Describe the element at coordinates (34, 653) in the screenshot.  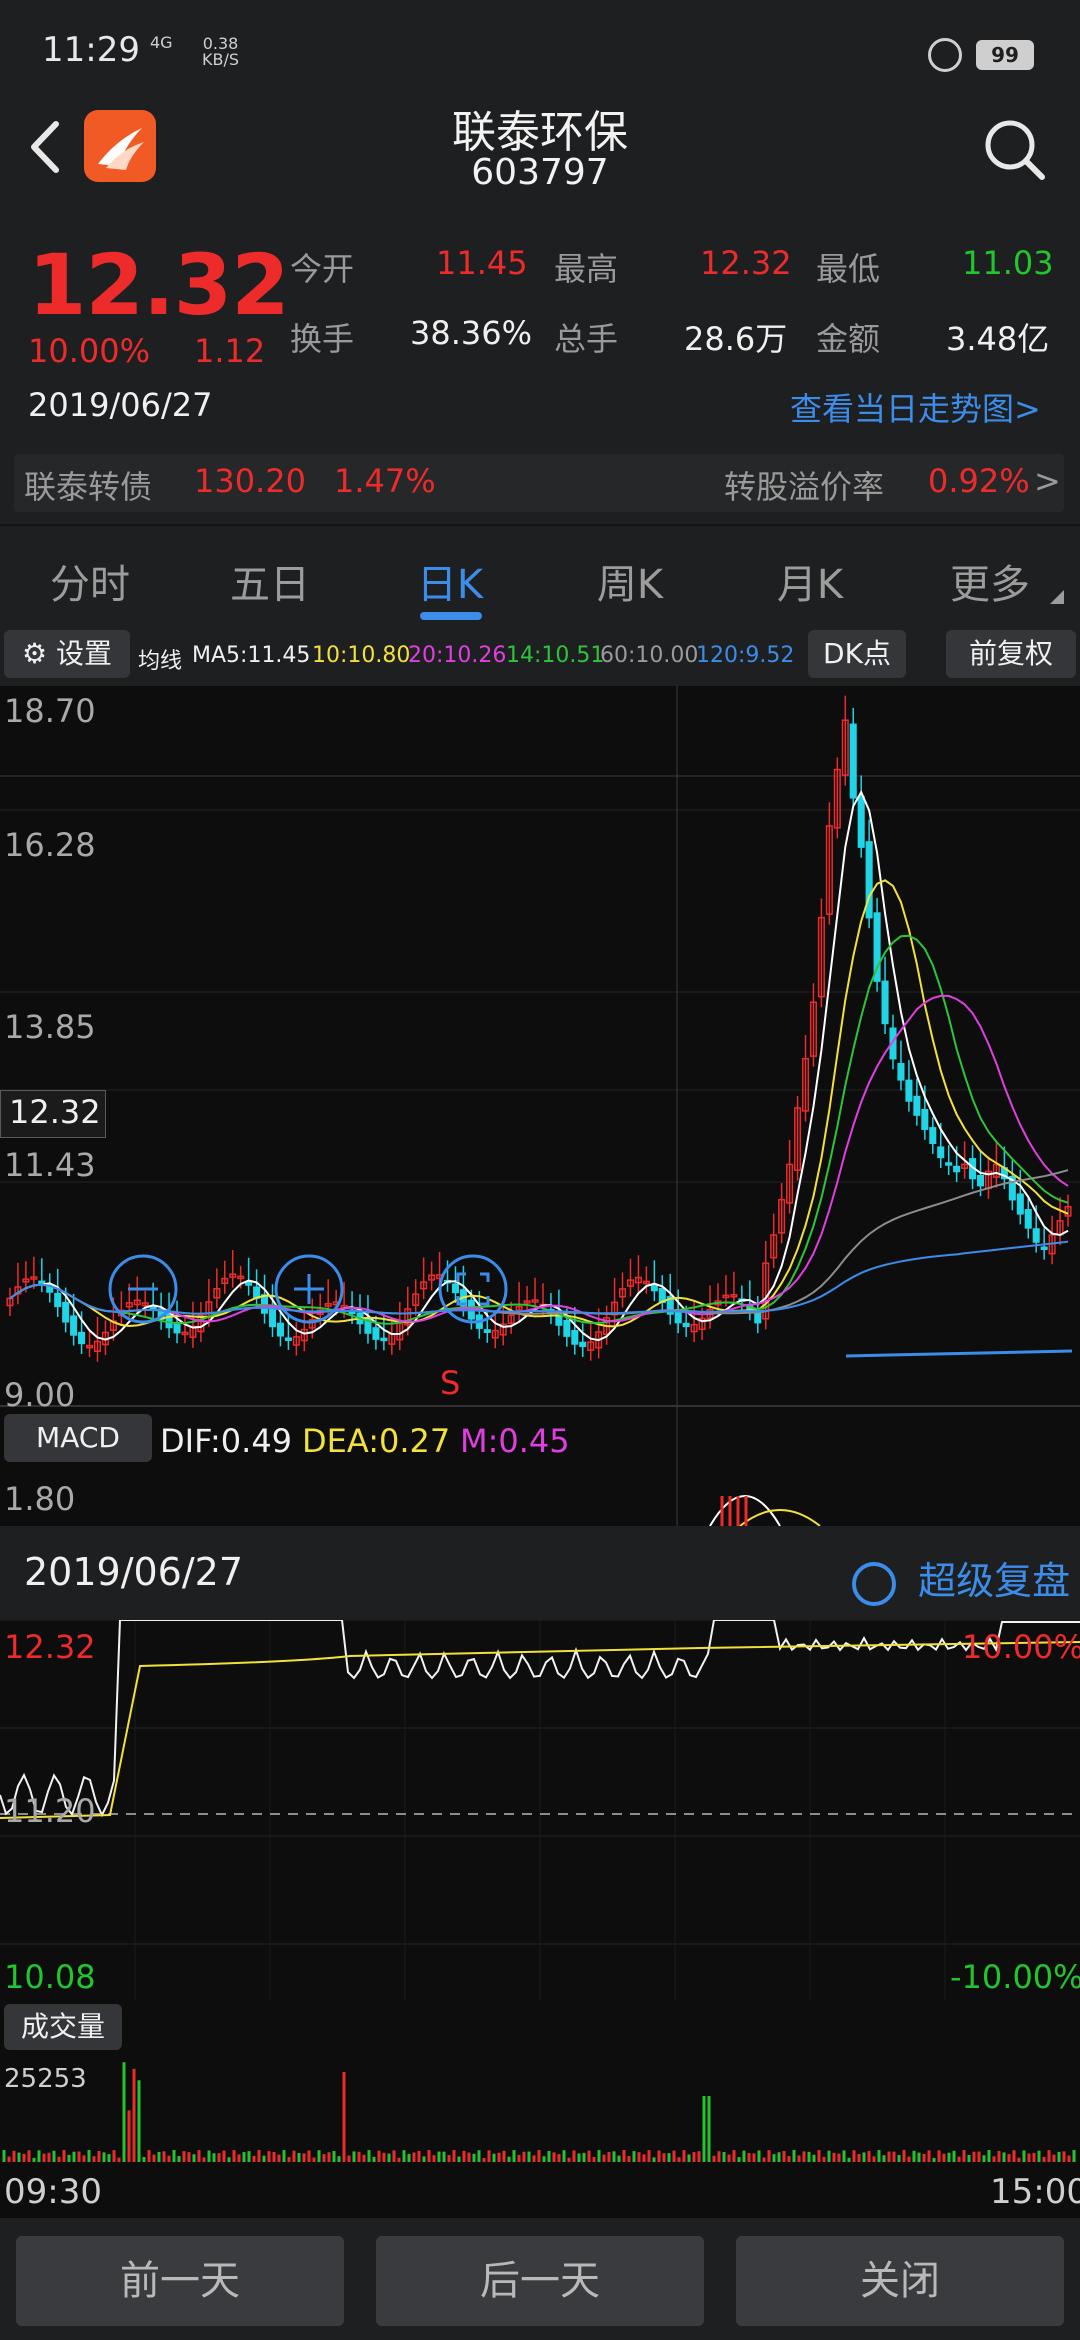
I see `gear-icon: ⚙` at that location.